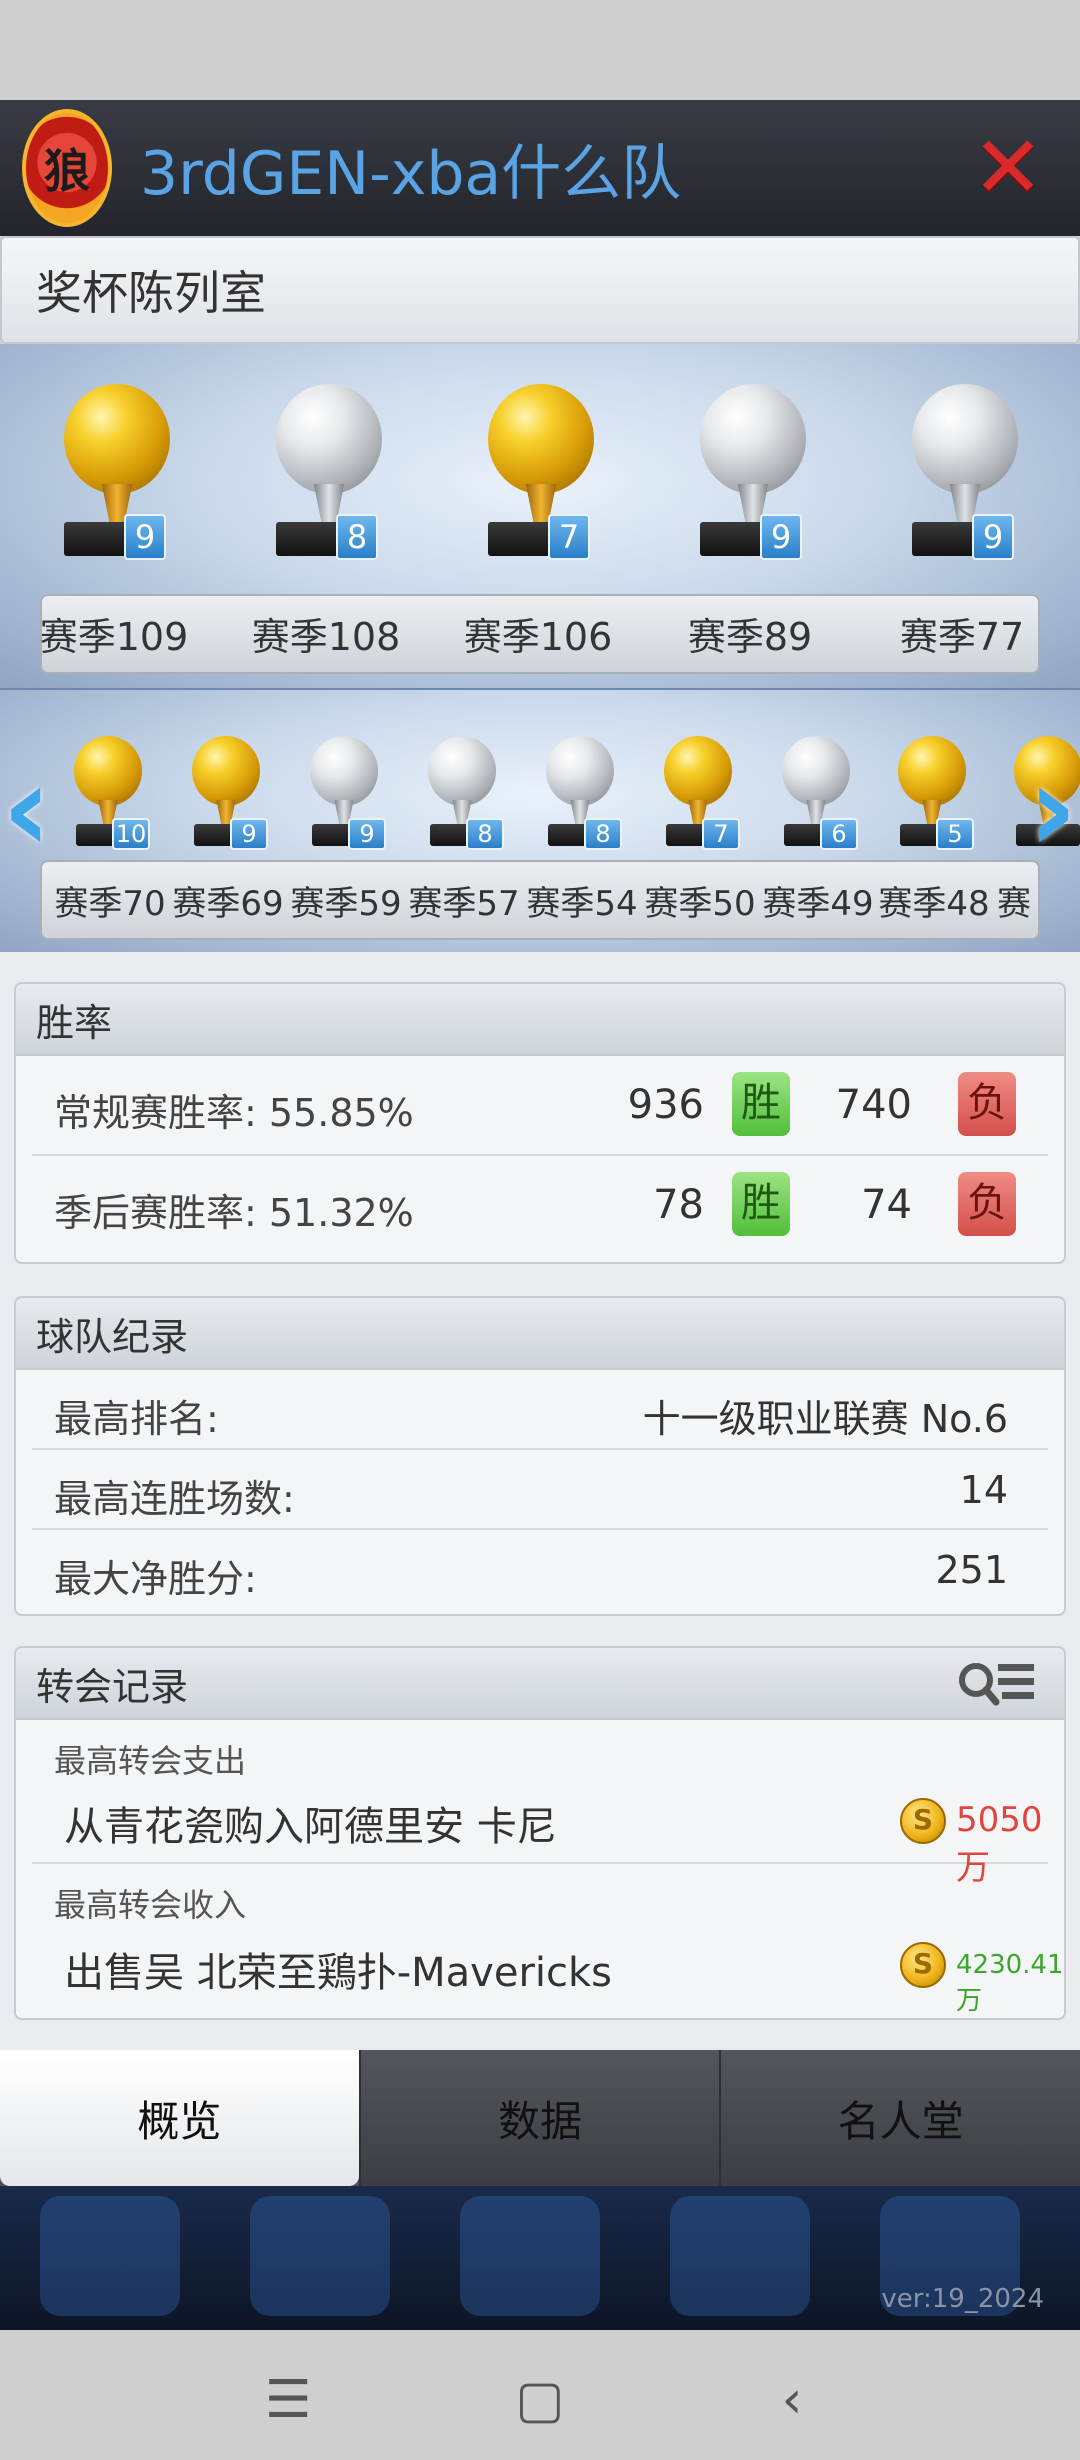 This screenshot has width=1080, height=2460. What do you see at coordinates (971, 1570) in the screenshot?
I see `record-value: 251` at bounding box center [971, 1570].